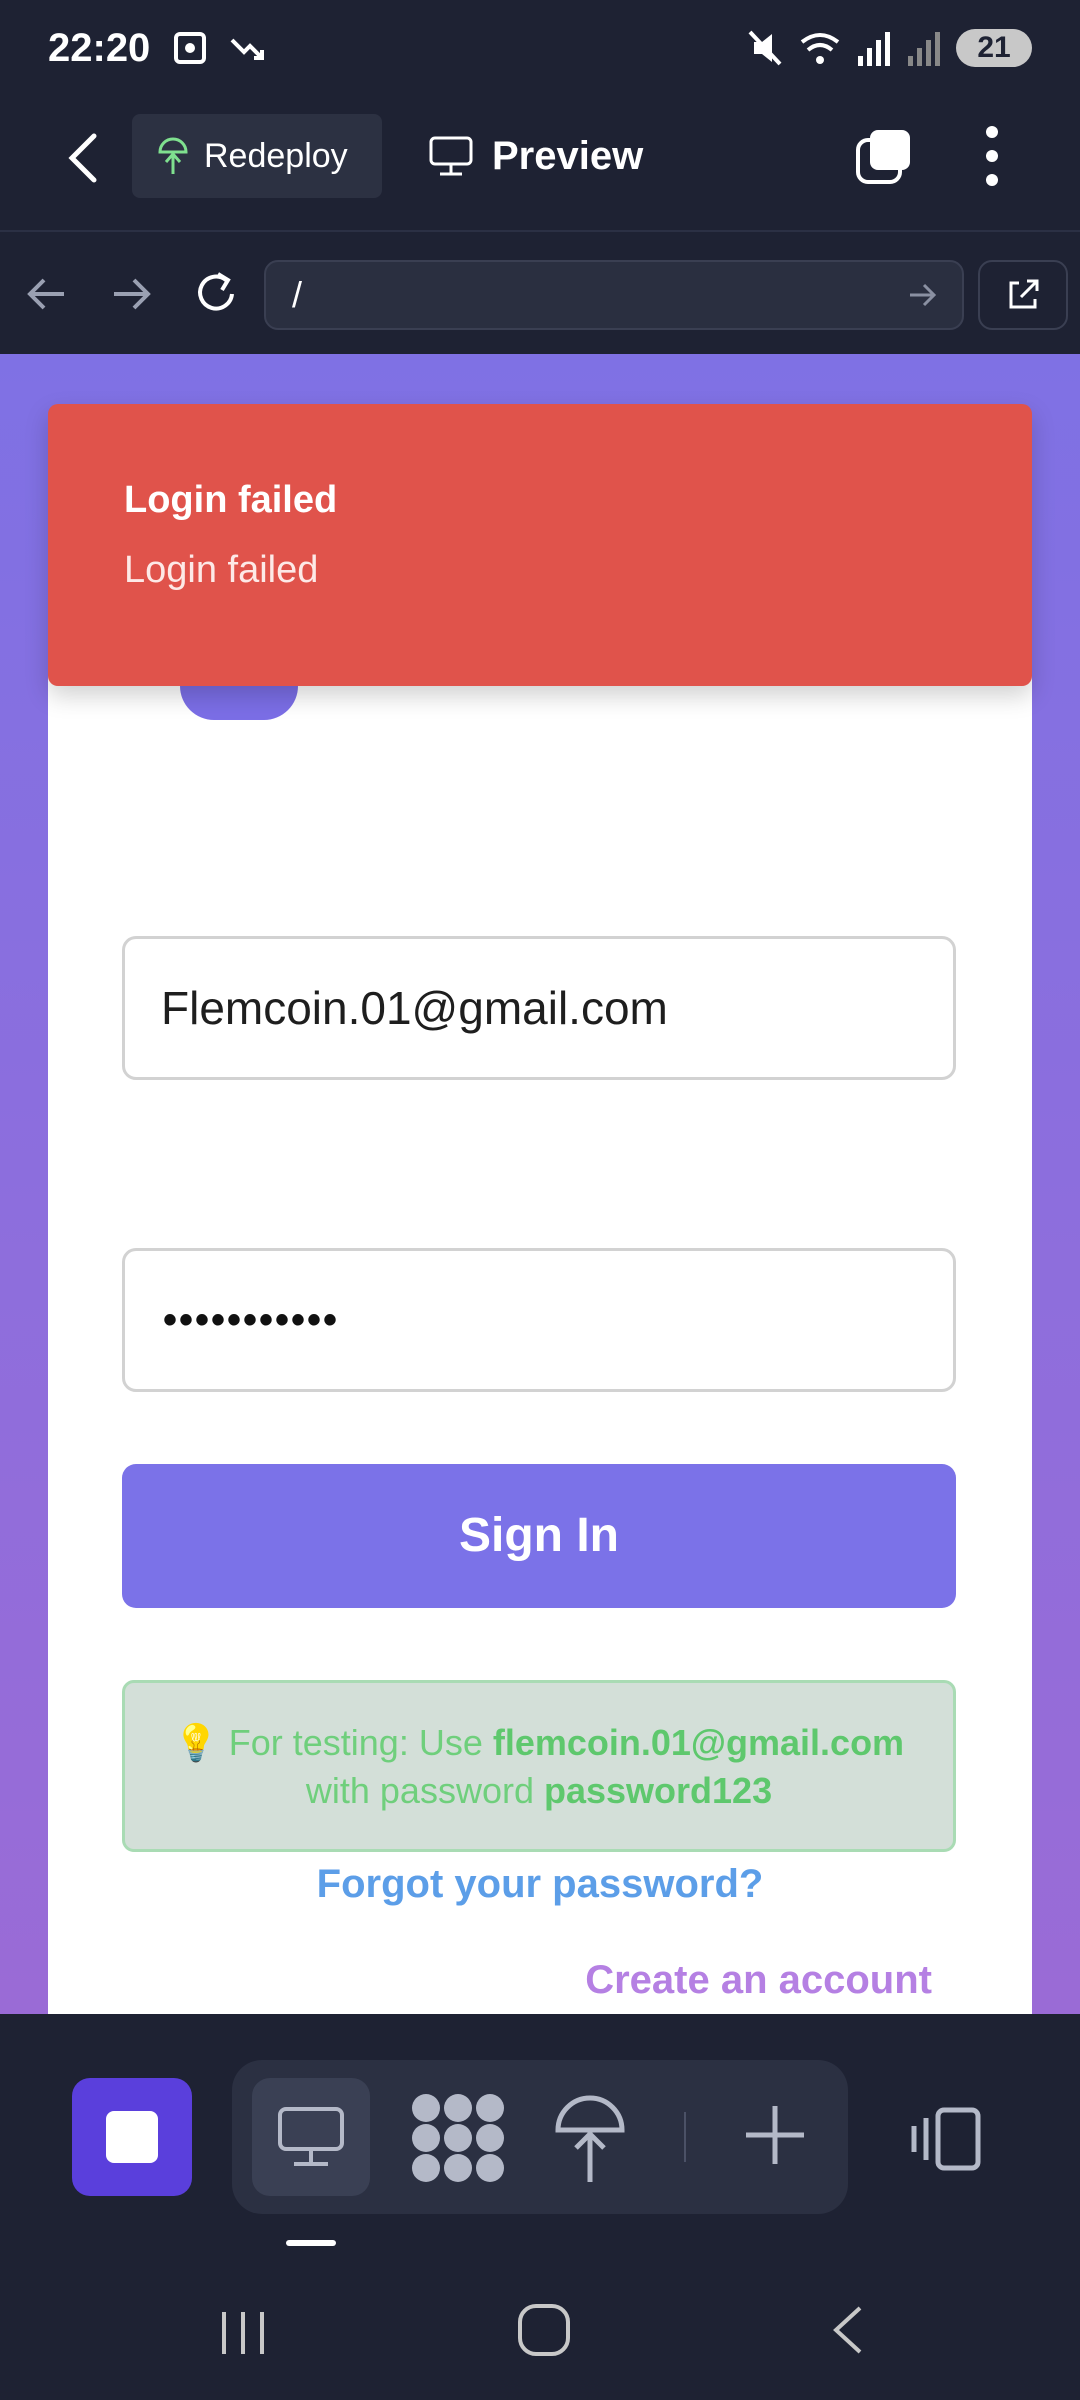 This screenshot has width=1080, height=2400. I want to click on tabs-icon, so click(884, 157).